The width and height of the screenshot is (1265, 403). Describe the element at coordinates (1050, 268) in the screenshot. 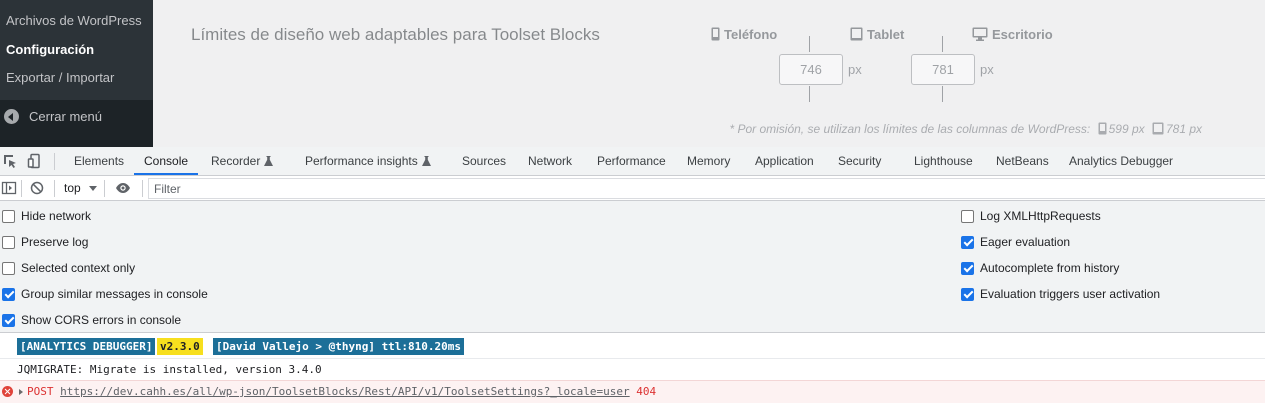

I see `checkbox-label: Autocomplete from history` at that location.